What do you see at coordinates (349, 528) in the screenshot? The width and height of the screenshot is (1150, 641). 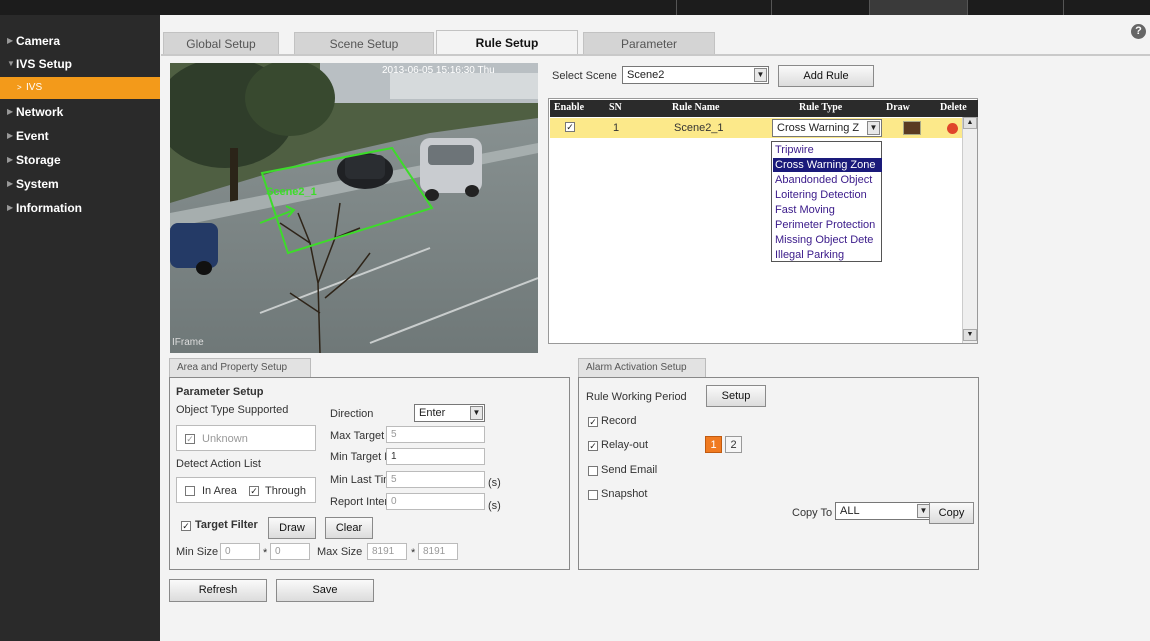 I see `clear-button: Clear` at bounding box center [349, 528].